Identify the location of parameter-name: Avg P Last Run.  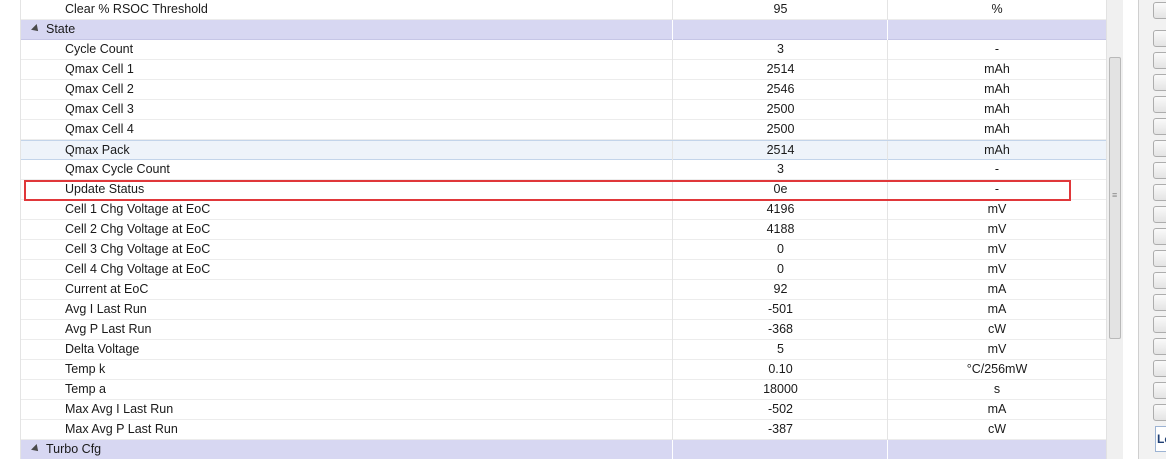
(108, 329).